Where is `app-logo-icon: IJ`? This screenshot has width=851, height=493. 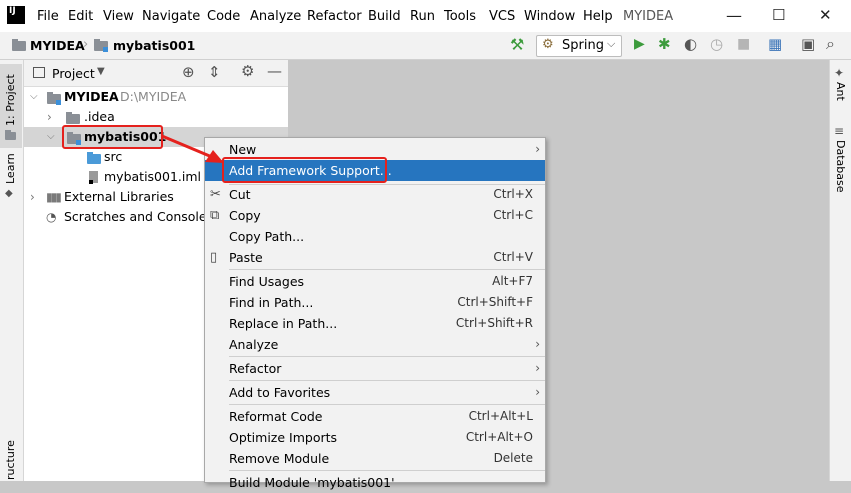 app-logo-icon: IJ is located at coordinates (16, 15).